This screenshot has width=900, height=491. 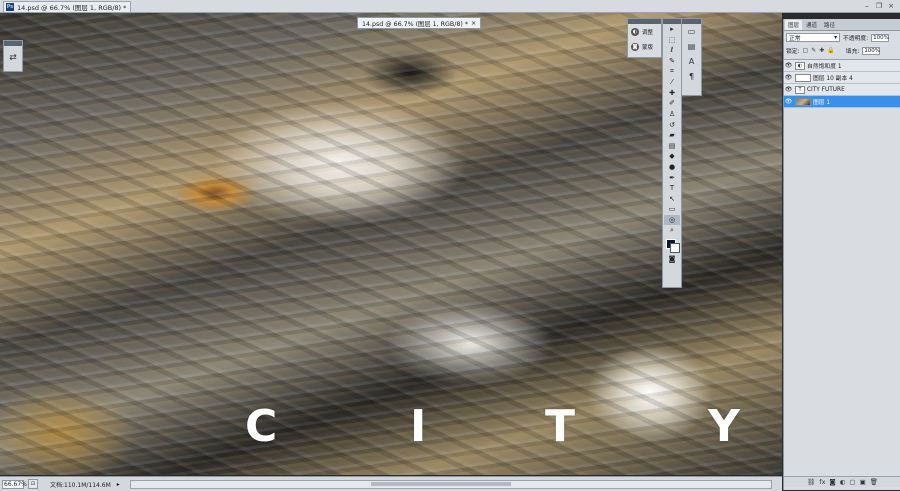 What do you see at coordinates (560, 426) in the screenshot?
I see `canvas-letter-t: T` at bounding box center [560, 426].